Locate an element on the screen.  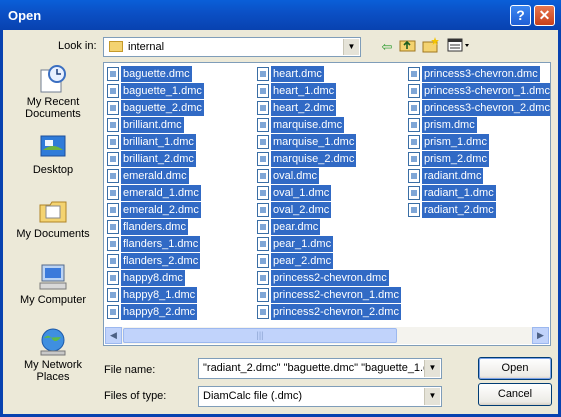
file-item-name: pear_2.dmc is located at coordinates (302, 261).